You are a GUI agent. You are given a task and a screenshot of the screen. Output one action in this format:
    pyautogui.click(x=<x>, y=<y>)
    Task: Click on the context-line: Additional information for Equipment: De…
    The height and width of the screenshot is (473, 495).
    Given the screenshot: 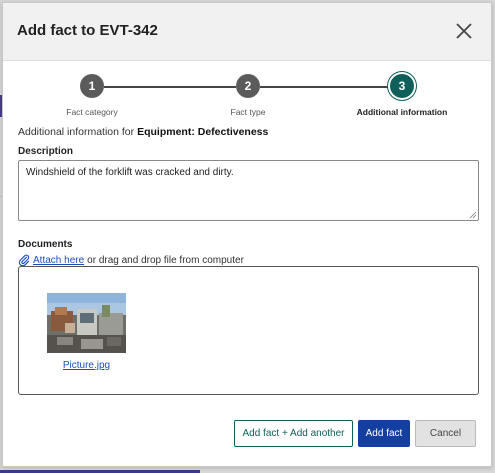 What is the action you would take?
    pyautogui.click(x=143, y=132)
    